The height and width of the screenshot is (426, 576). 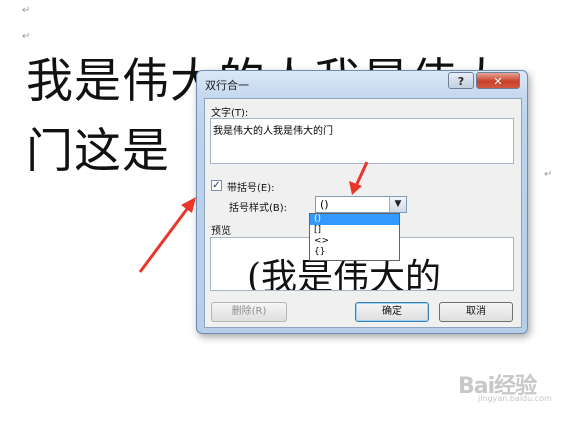 I want to click on bracket-style-dropdown: () [] <> {}, so click(x=354, y=237).